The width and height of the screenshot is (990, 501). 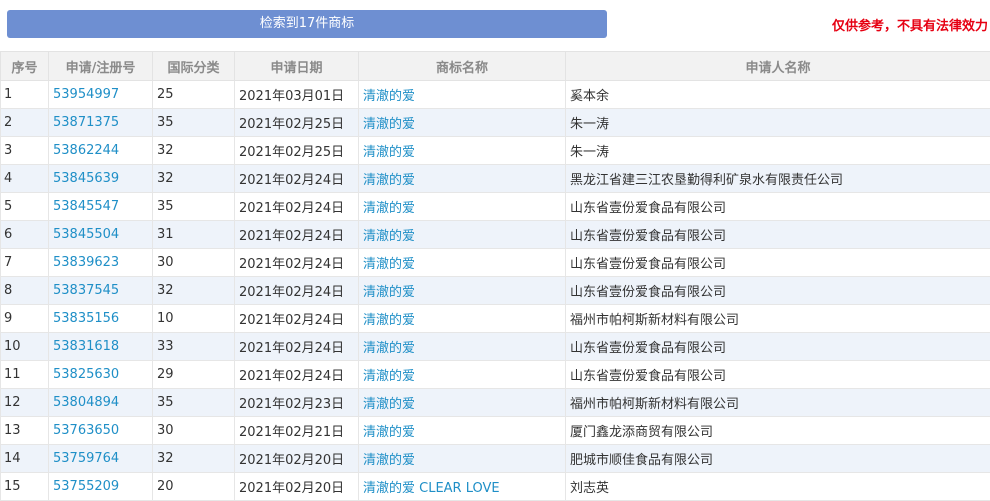 I want to click on registration-number-link: 53763650, so click(x=101, y=431).